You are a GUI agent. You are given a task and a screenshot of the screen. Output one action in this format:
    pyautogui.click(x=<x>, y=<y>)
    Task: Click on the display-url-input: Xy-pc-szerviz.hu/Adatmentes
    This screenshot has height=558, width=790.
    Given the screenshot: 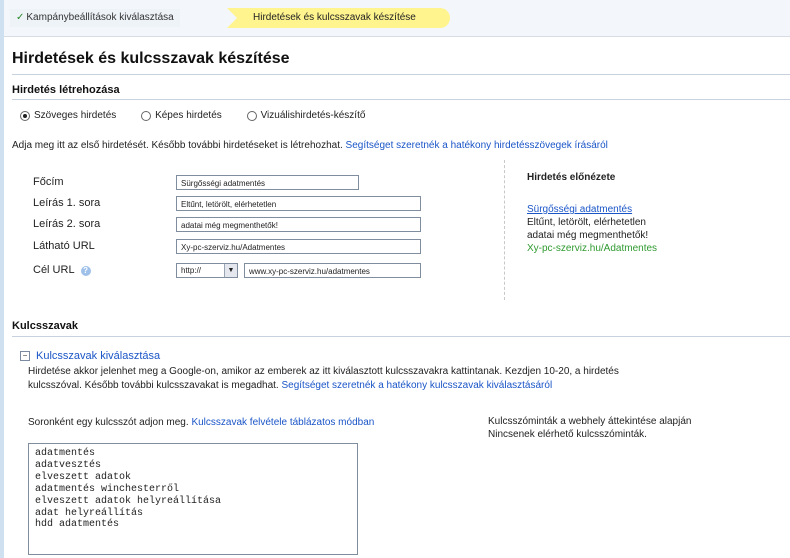 What is the action you would take?
    pyautogui.click(x=298, y=246)
    